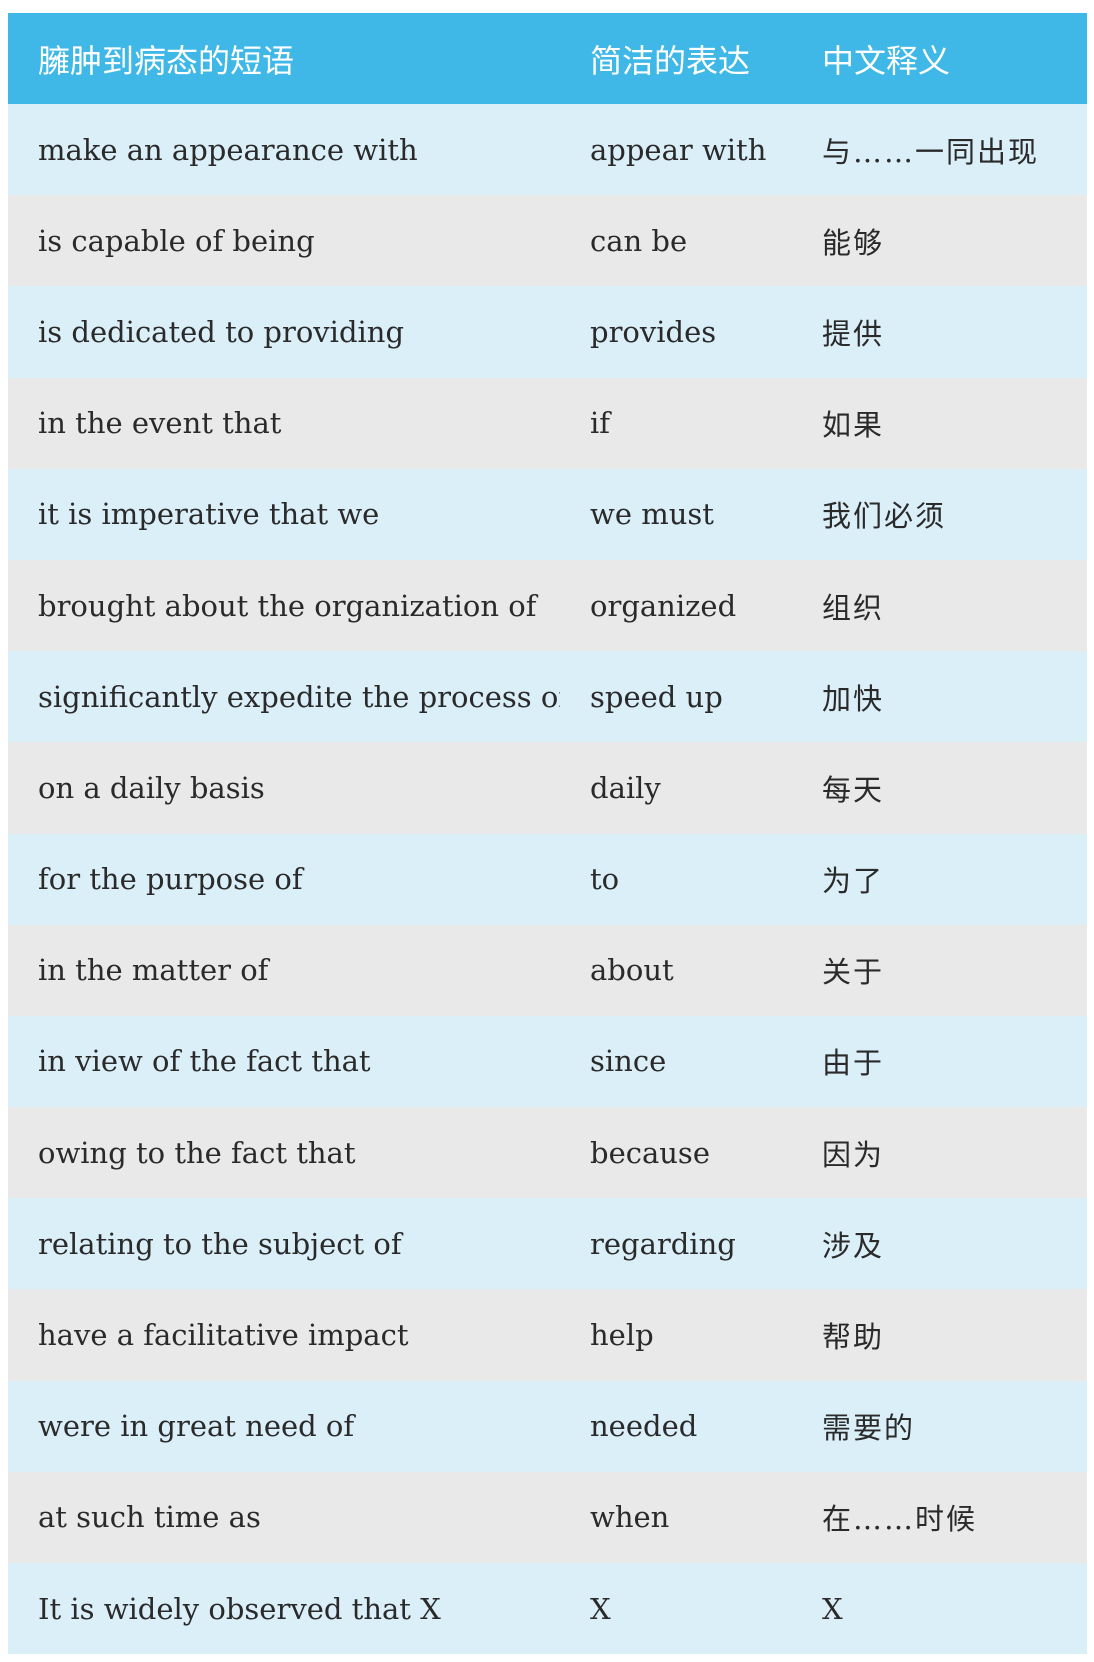 This screenshot has width=1094, height=1662. What do you see at coordinates (630, 1517) in the screenshot?
I see `concise-cell: when` at bounding box center [630, 1517].